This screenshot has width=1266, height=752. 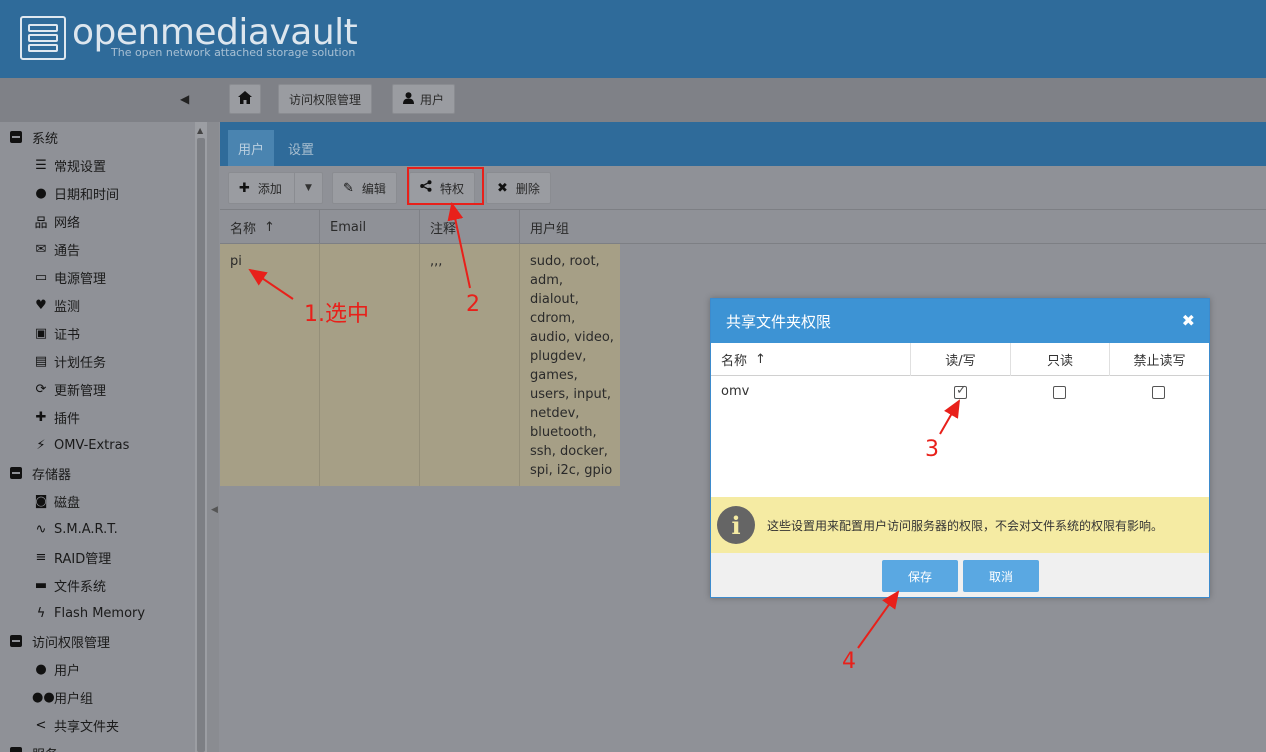 I want to click on save-button: 保存, so click(x=920, y=576).